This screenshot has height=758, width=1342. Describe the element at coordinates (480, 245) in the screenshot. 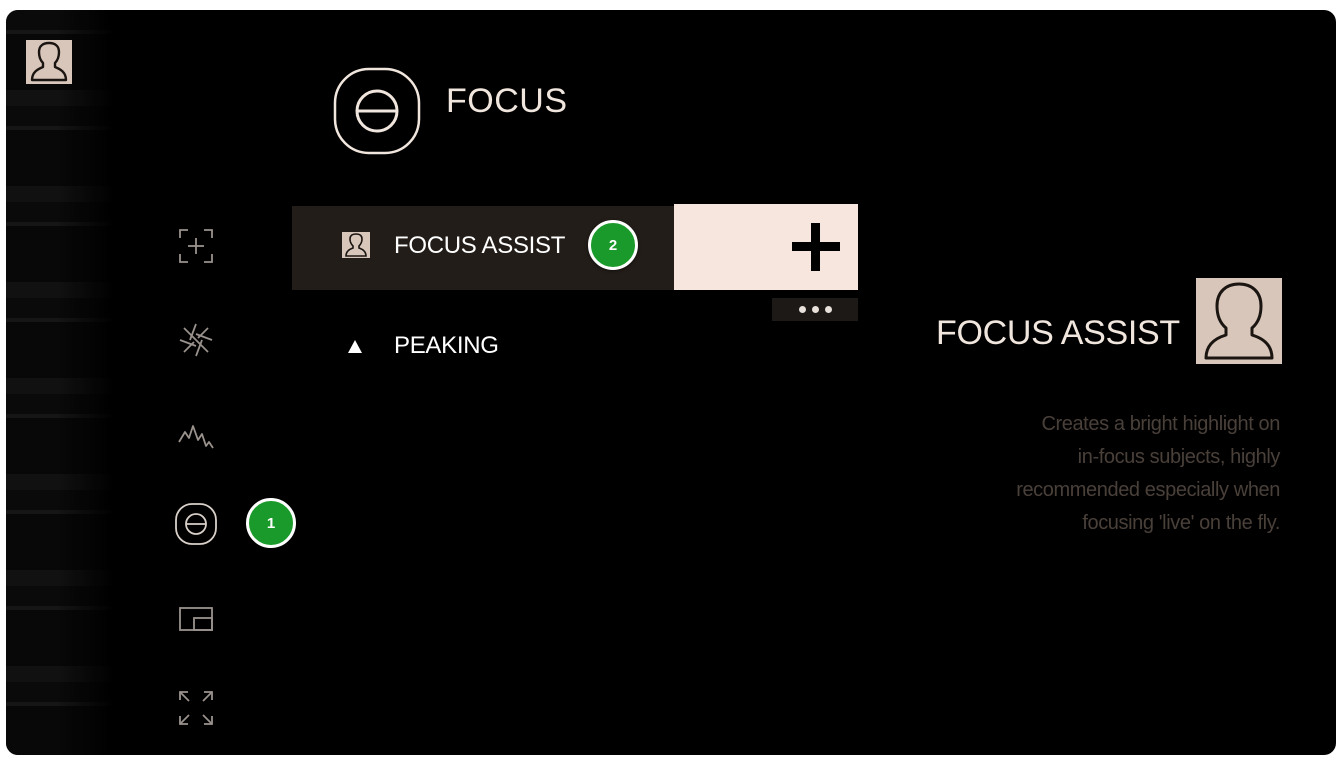

I see `menu-item-label: FOCUS ASSIST` at that location.